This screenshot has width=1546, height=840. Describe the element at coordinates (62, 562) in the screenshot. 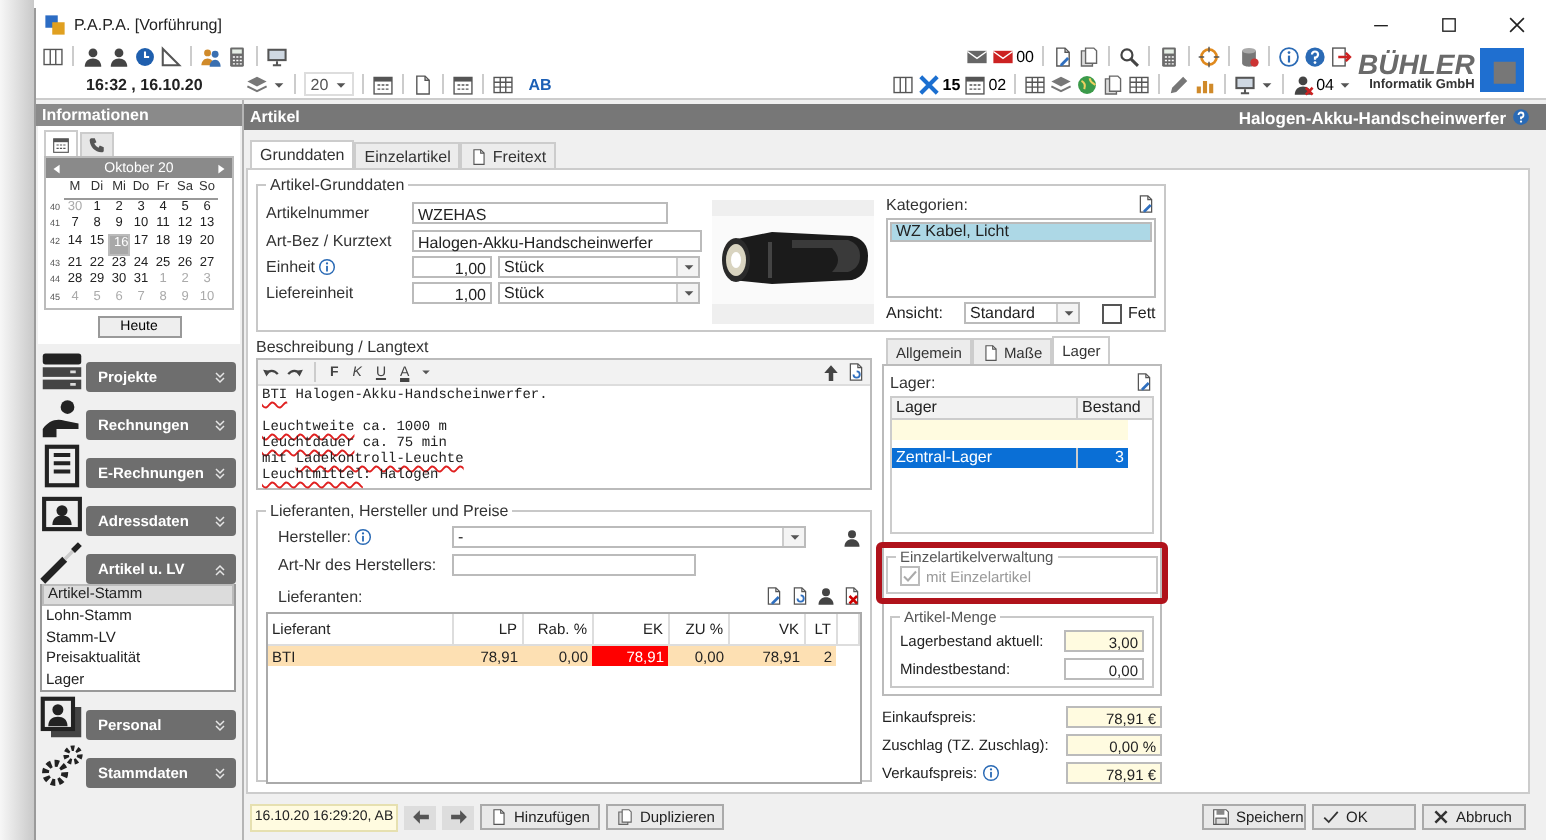

I see `screwdriver-icon` at that location.